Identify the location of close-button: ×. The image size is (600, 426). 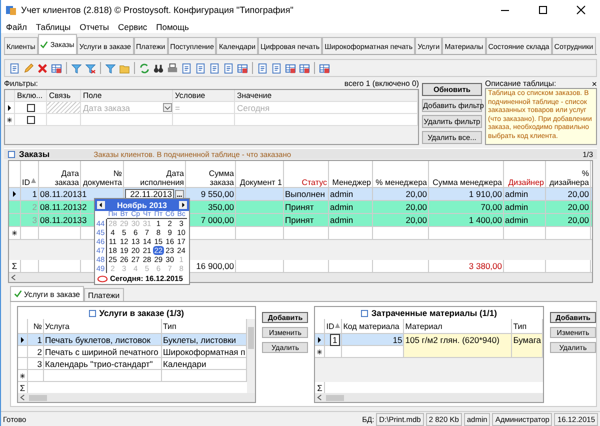
(594, 83).